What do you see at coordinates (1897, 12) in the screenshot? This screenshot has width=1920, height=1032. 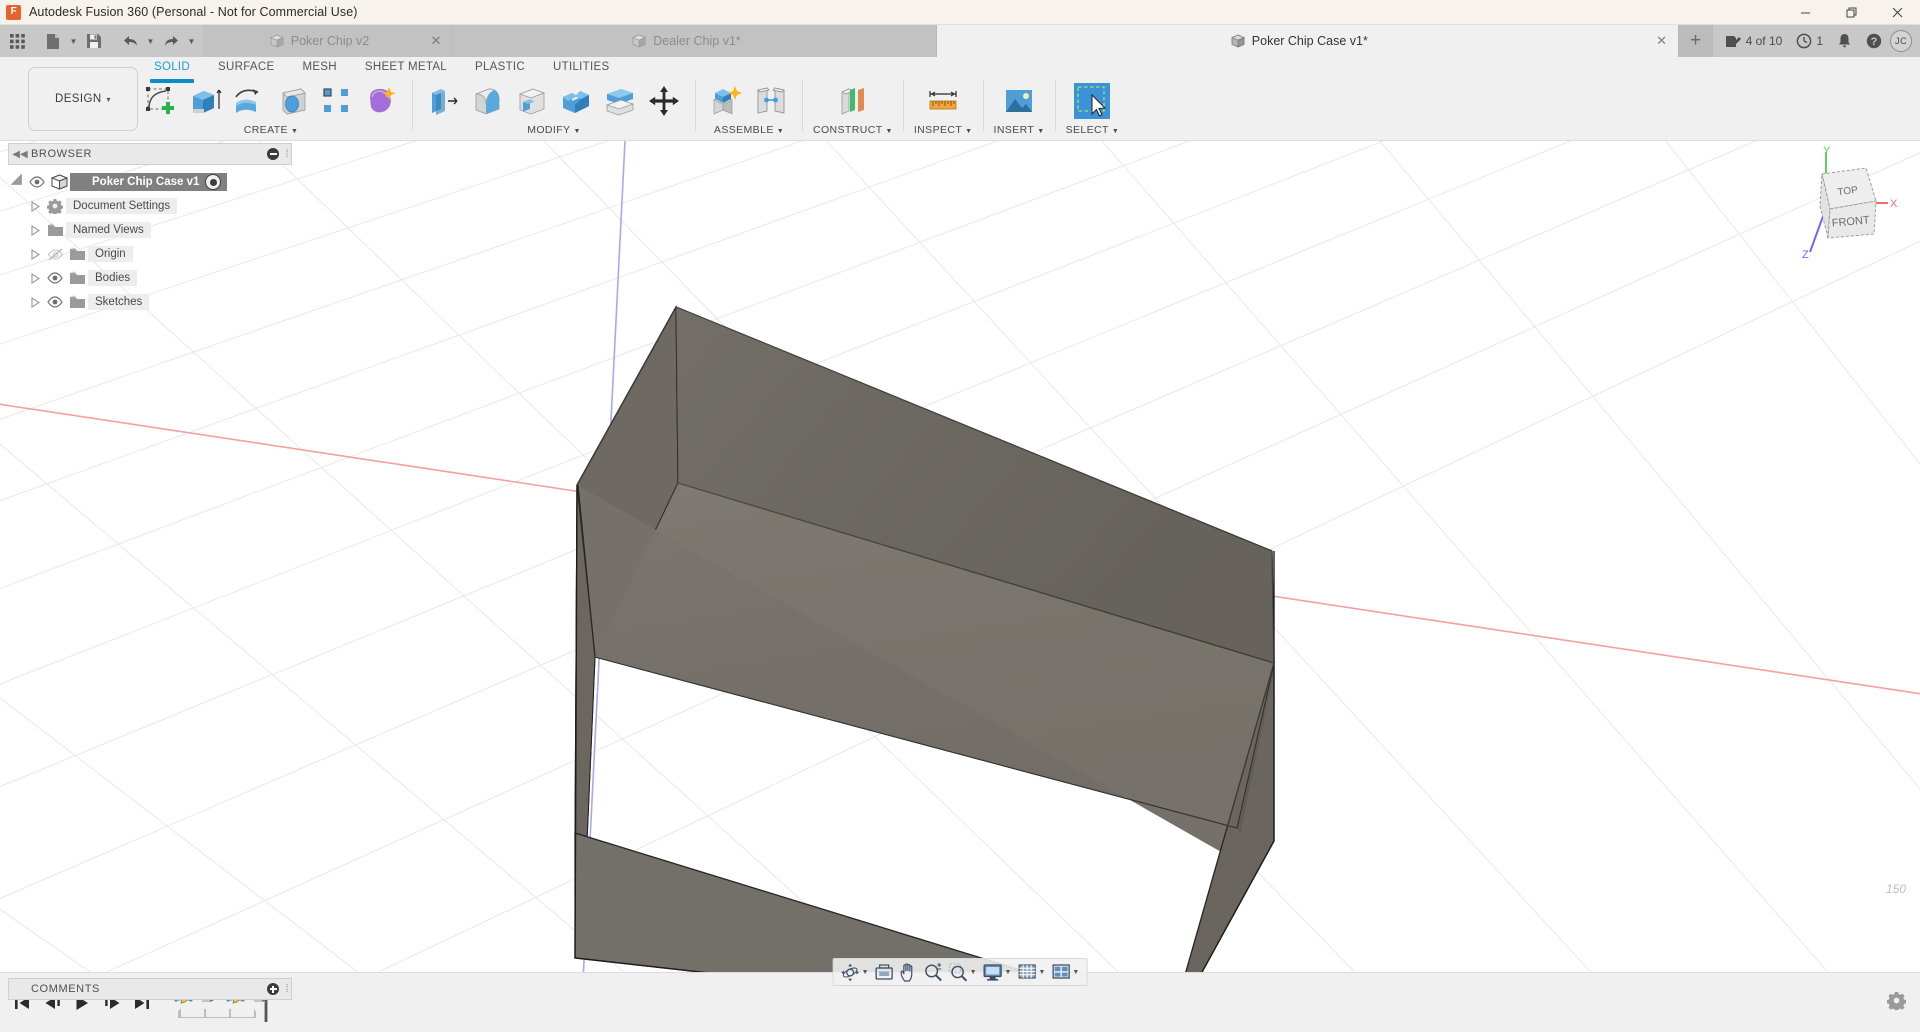 I see `close-button` at bounding box center [1897, 12].